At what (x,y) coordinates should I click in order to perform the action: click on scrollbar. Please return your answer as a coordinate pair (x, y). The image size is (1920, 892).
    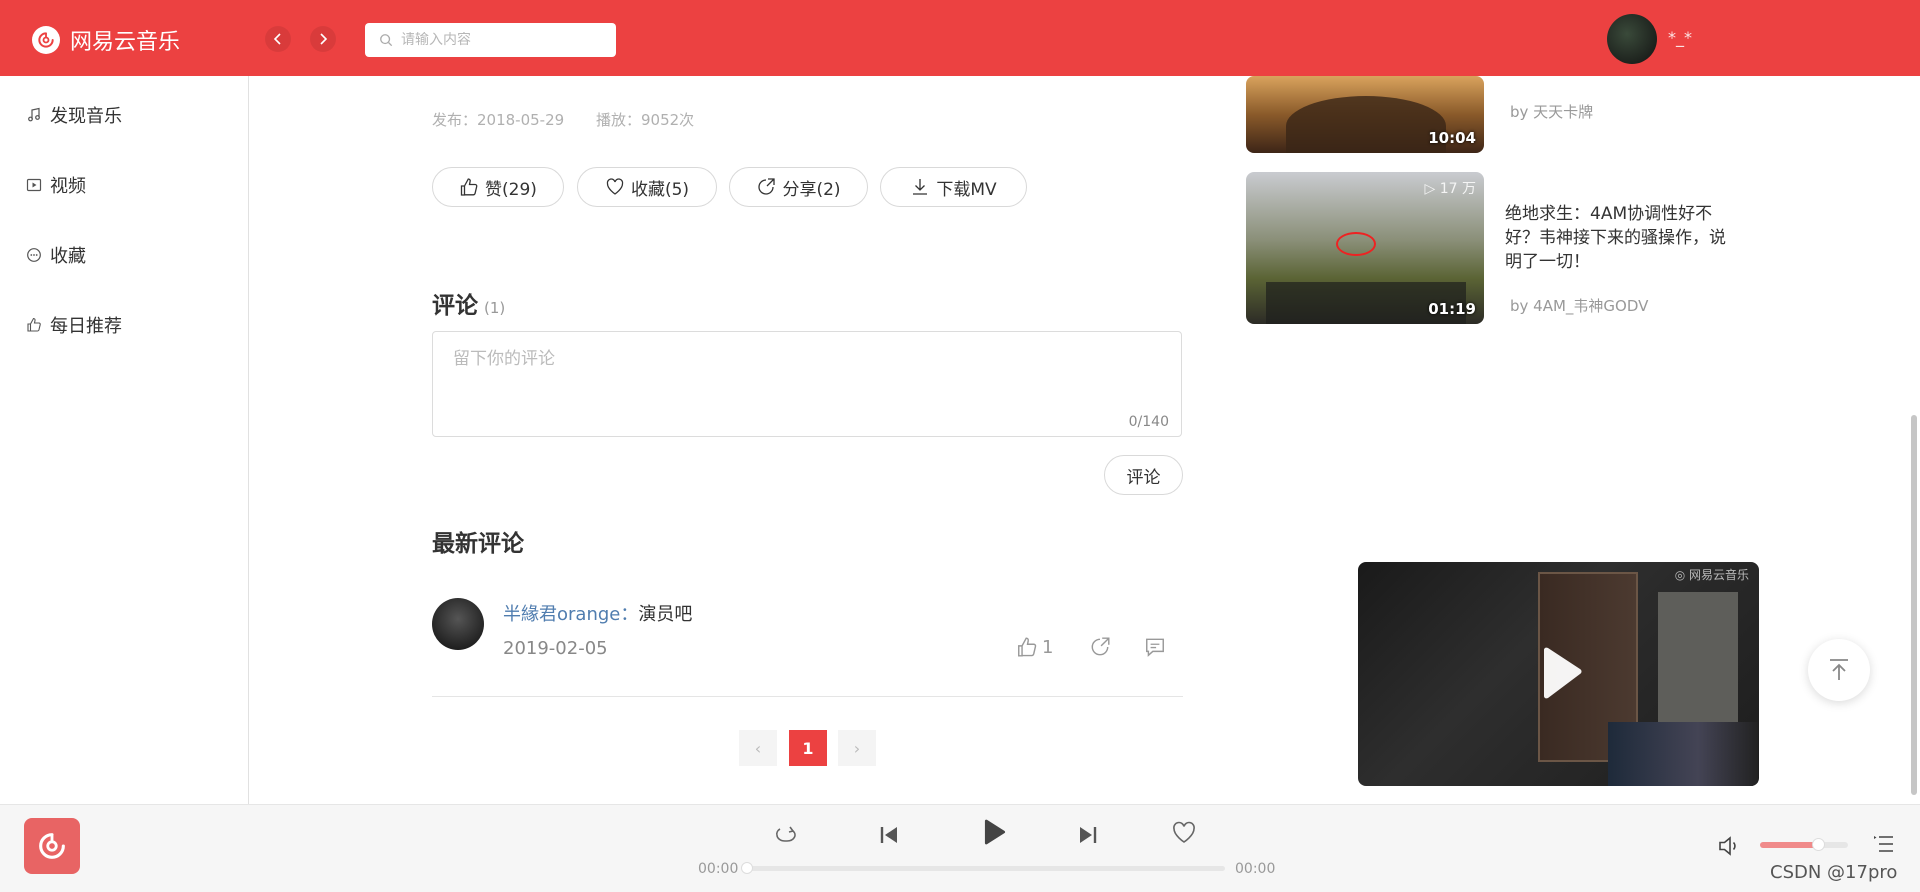
    Looking at the image, I should click on (1914, 605).